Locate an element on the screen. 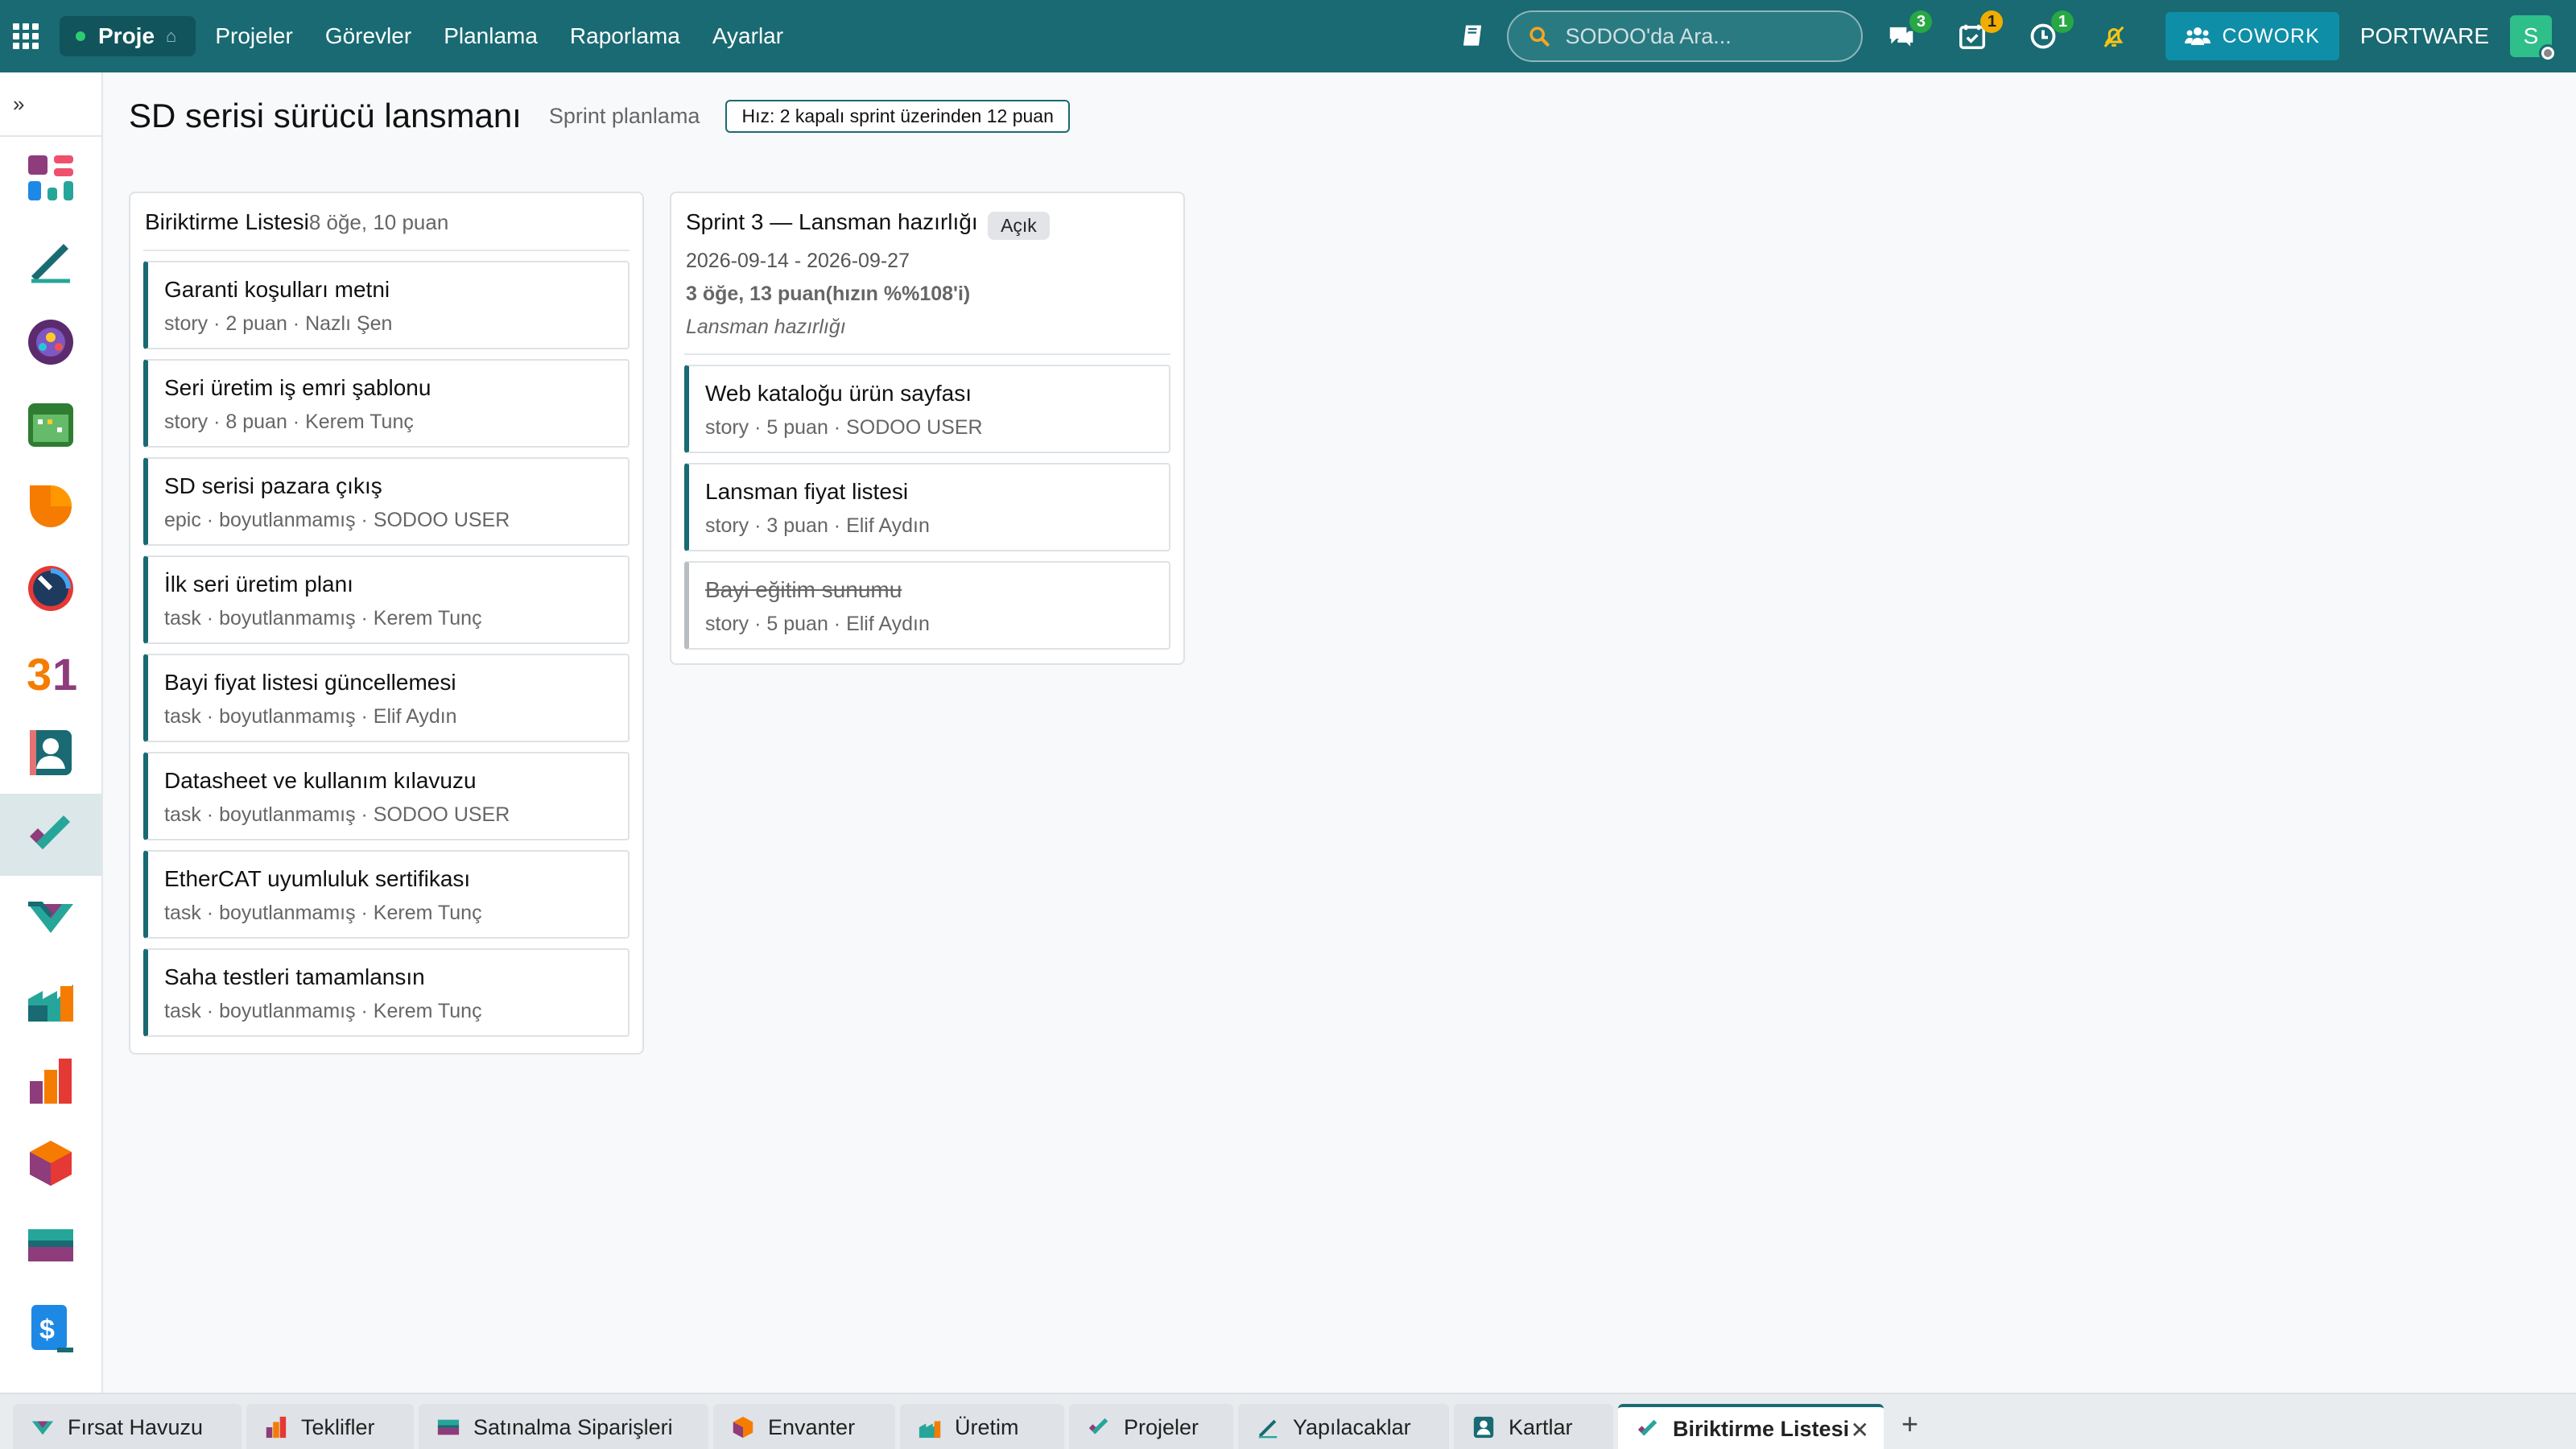 The width and height of the screenshot is (2576, 1449). tab-label: Teklifler is located at coordinates (338, 1426).